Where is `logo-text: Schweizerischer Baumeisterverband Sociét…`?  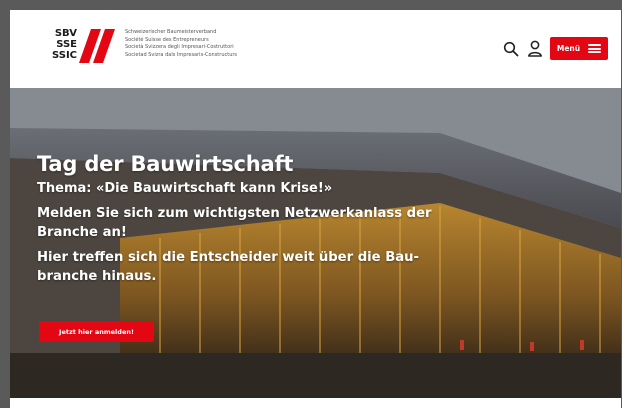
logo-text: Schweizerischer Baumeisterverband Sociét… is located at coordinates (187, 44).